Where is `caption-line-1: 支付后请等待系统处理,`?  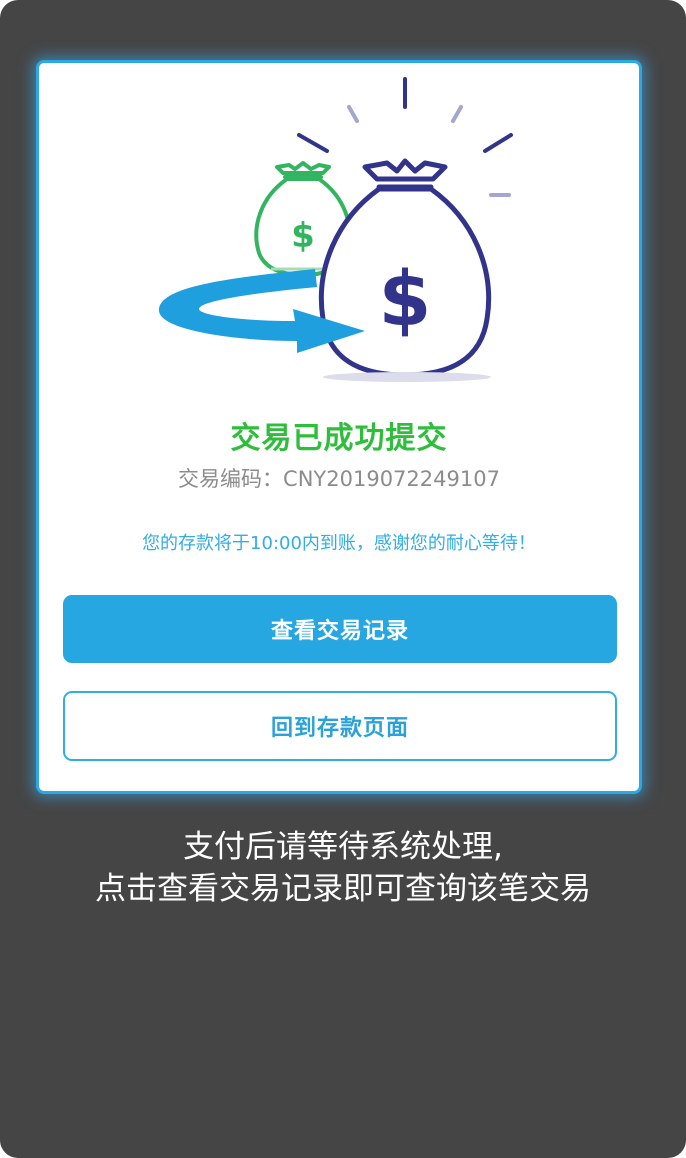 caption-line-1: 支付后请等待系统处理, is located at coordinates (343, 847).